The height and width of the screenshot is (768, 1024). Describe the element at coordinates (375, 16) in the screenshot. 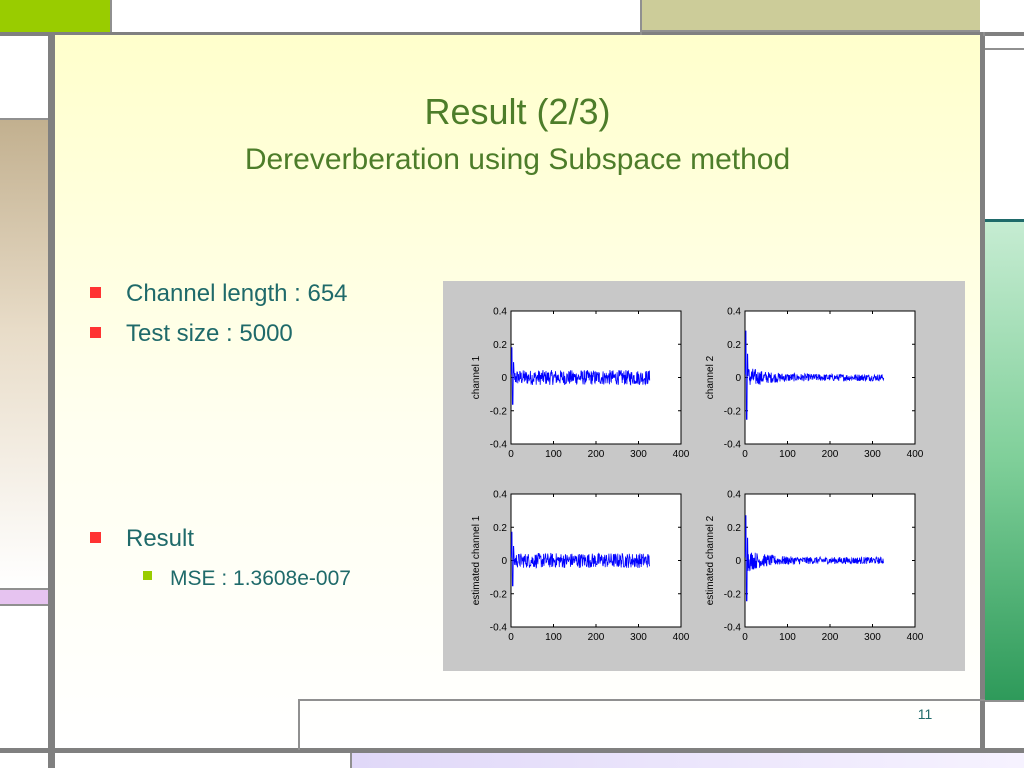

I see `top-white-band` at that location.